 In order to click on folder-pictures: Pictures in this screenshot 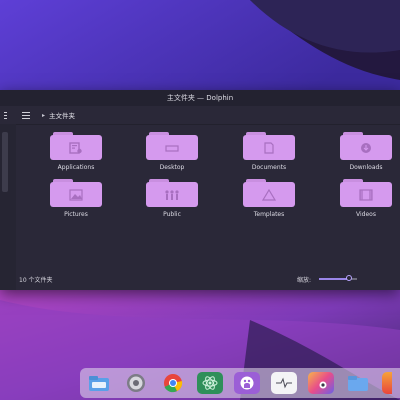, I will do `click(76, 201)`.